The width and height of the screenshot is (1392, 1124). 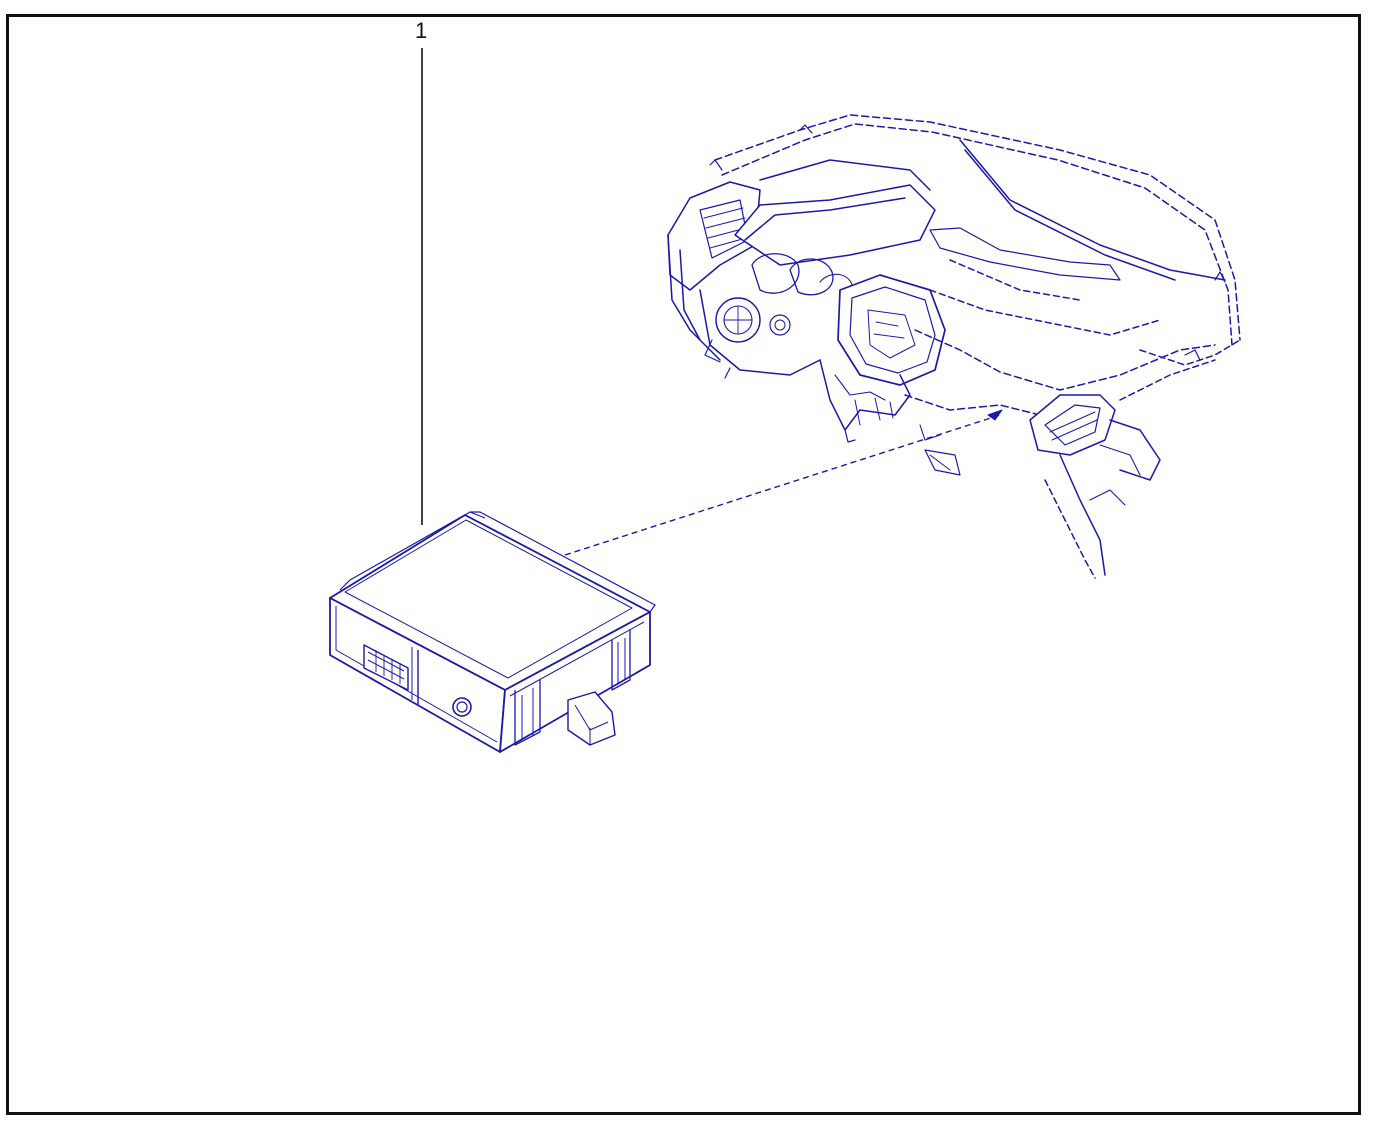 I want to click on control-unit-module, so click(x=492, y=632).